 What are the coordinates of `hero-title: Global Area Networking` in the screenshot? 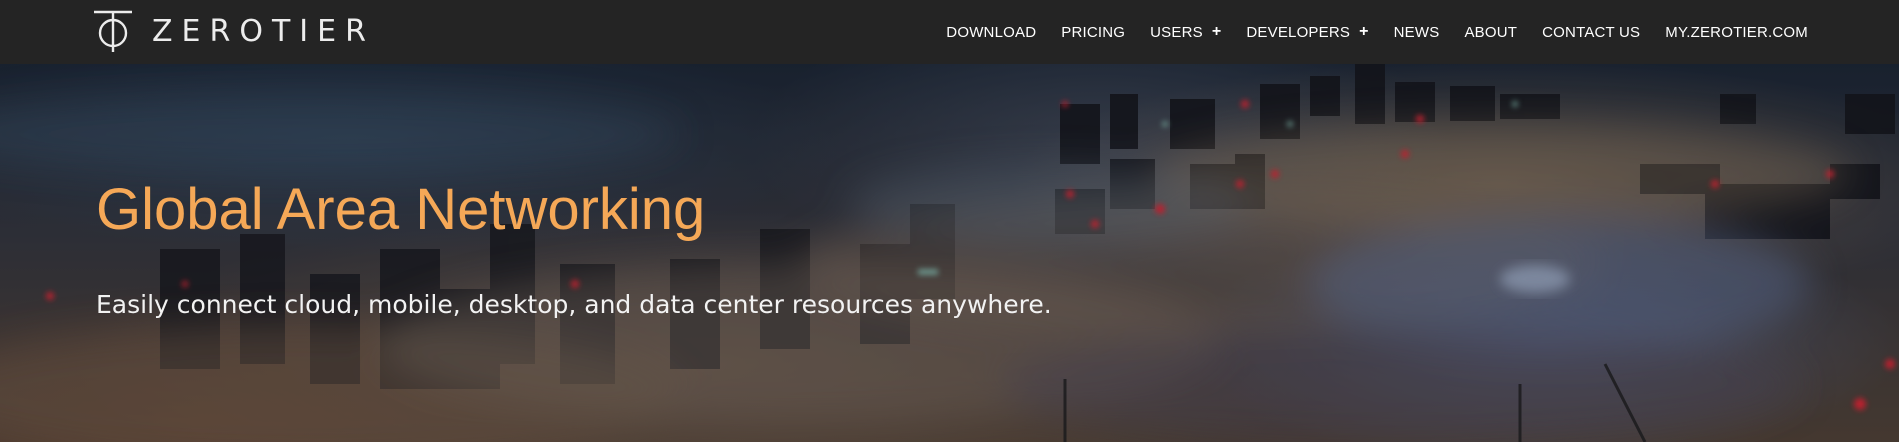 It's located at (401, 209).